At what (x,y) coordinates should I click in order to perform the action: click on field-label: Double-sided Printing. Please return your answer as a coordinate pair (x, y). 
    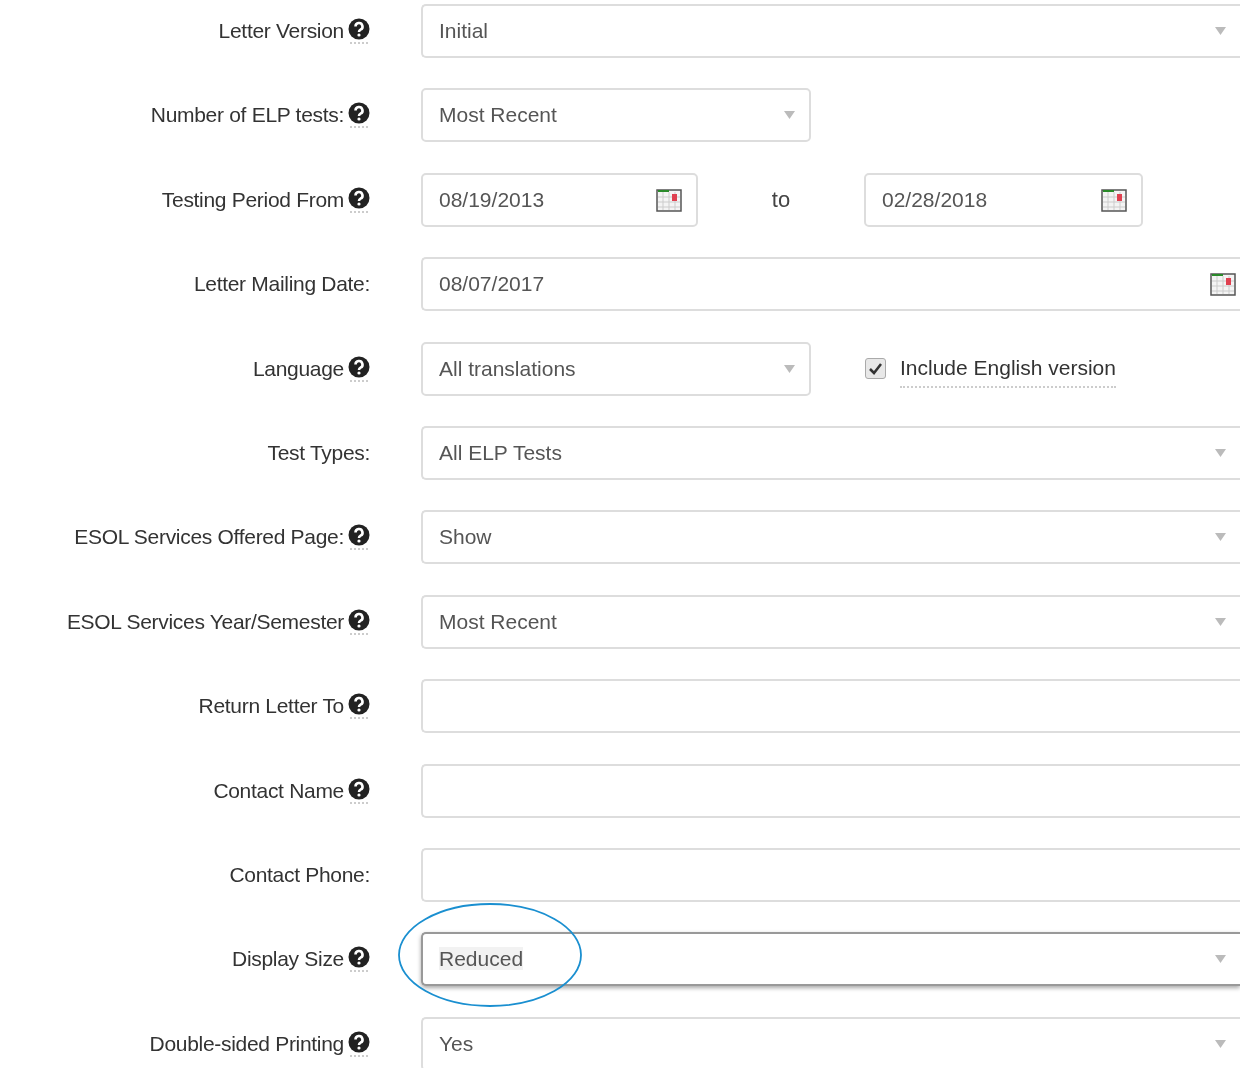
    Looking at the image, I should click on (246, 1043).